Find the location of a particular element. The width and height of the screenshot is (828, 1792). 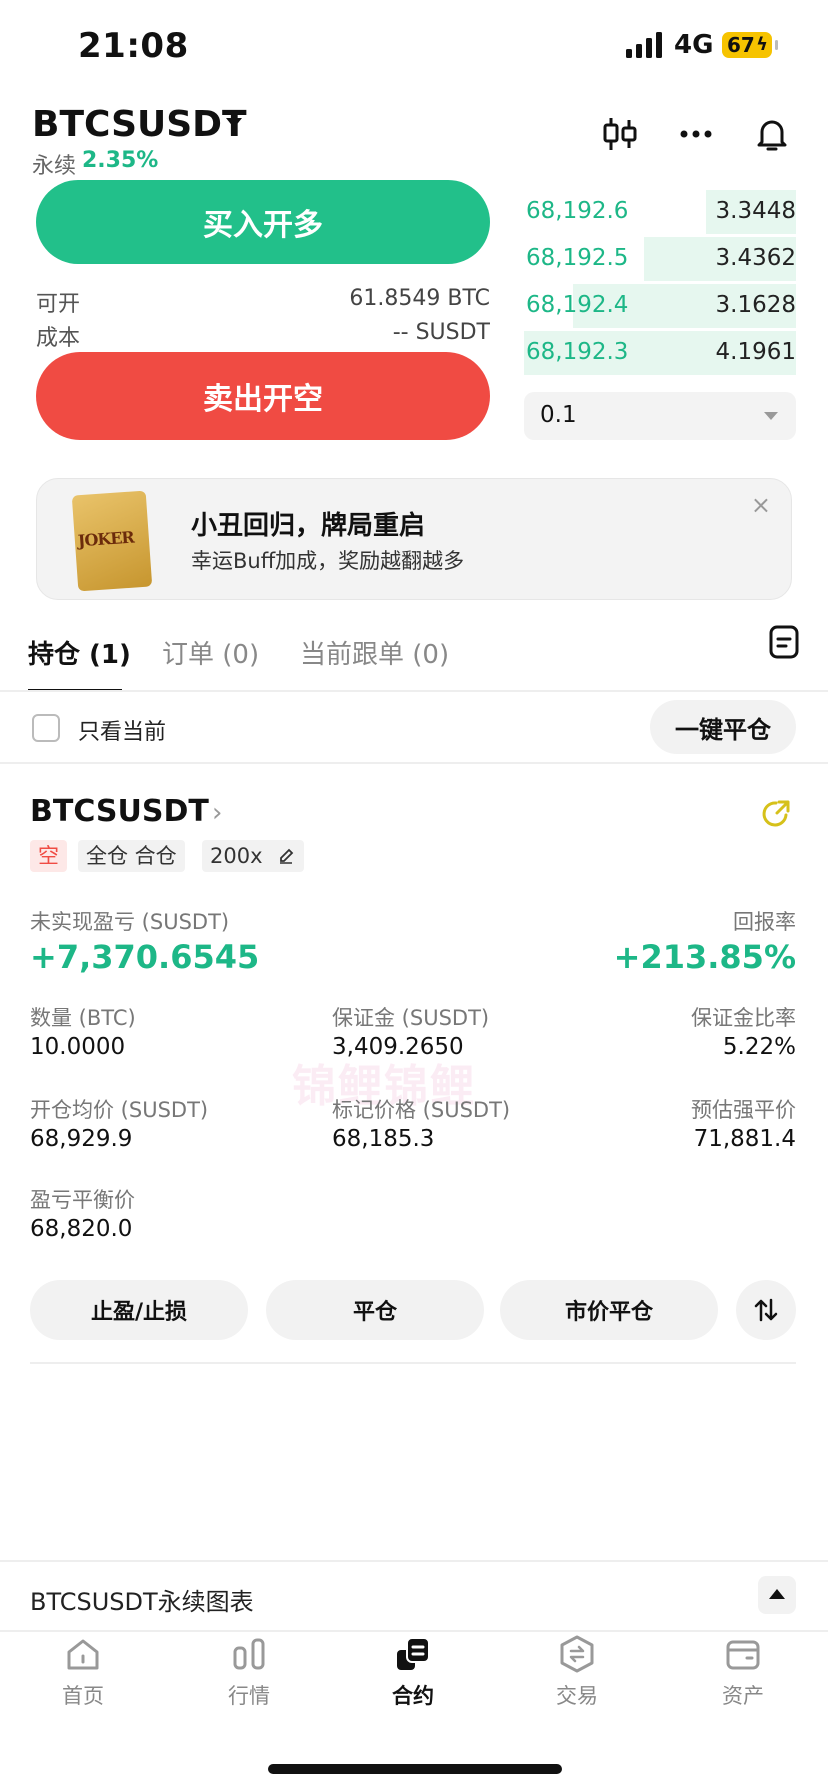

orderbook-row: 68,192.6 3.3448 is located at coordinates (660, 212).